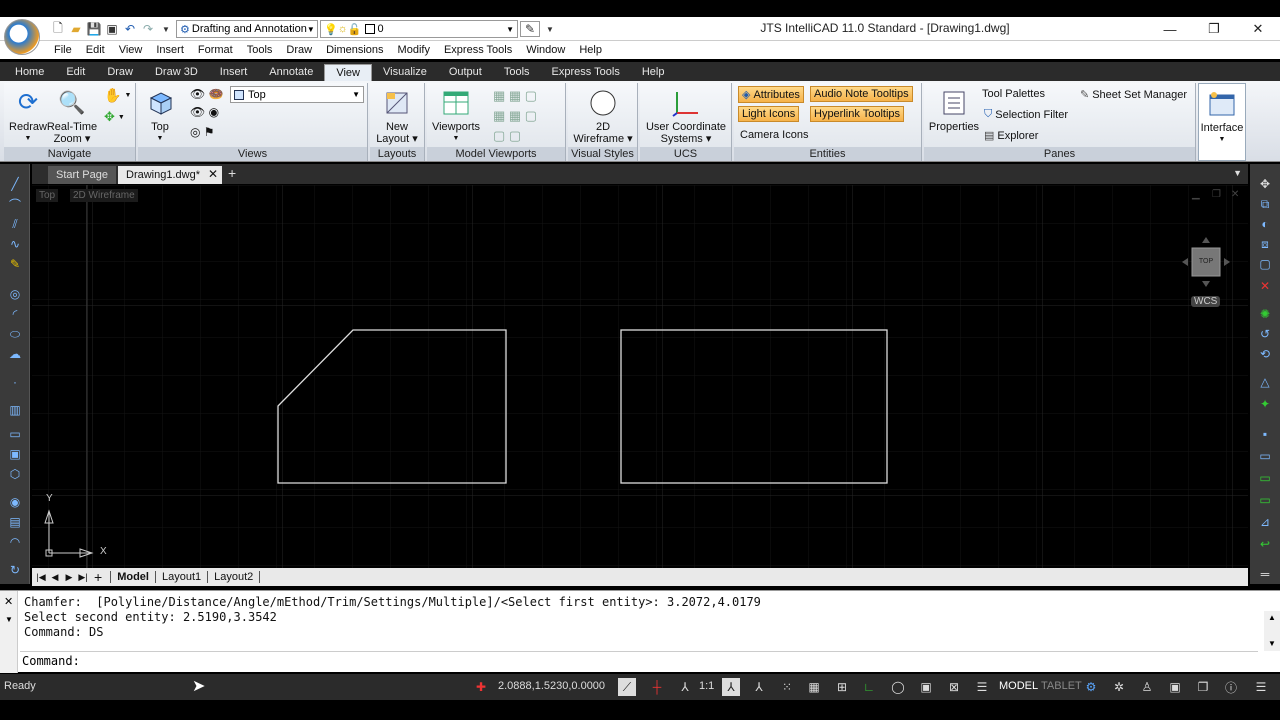 The height and width of the screenshot is (720, 1280). I want to click on tab-output: Output, so click(465, 72).